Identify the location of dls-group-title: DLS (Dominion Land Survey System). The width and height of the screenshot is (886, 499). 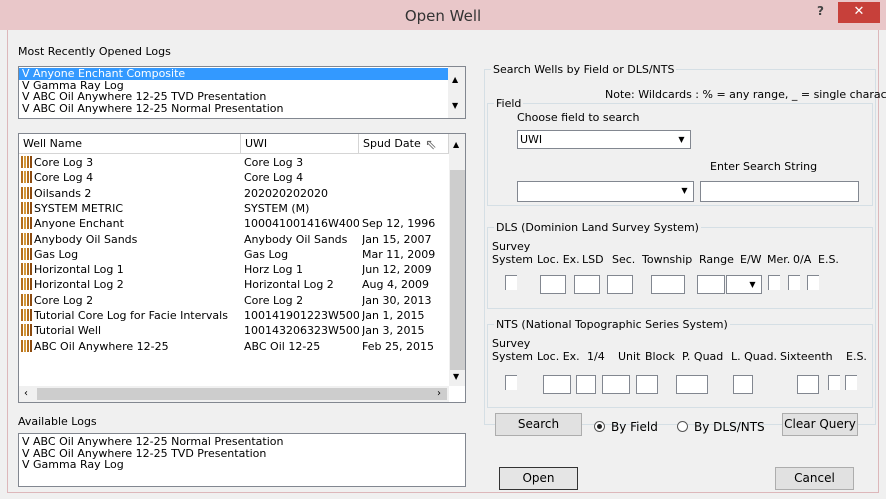
(597, 227).